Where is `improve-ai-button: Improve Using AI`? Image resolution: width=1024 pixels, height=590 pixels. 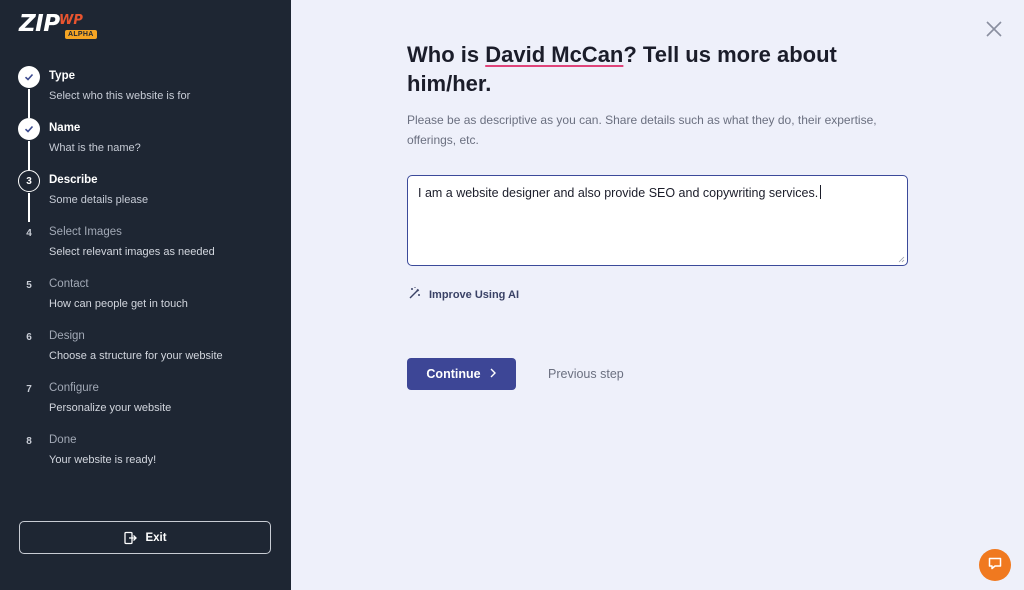 improve-ai-button: Improve Using AI is located at coordinates (463, 294).